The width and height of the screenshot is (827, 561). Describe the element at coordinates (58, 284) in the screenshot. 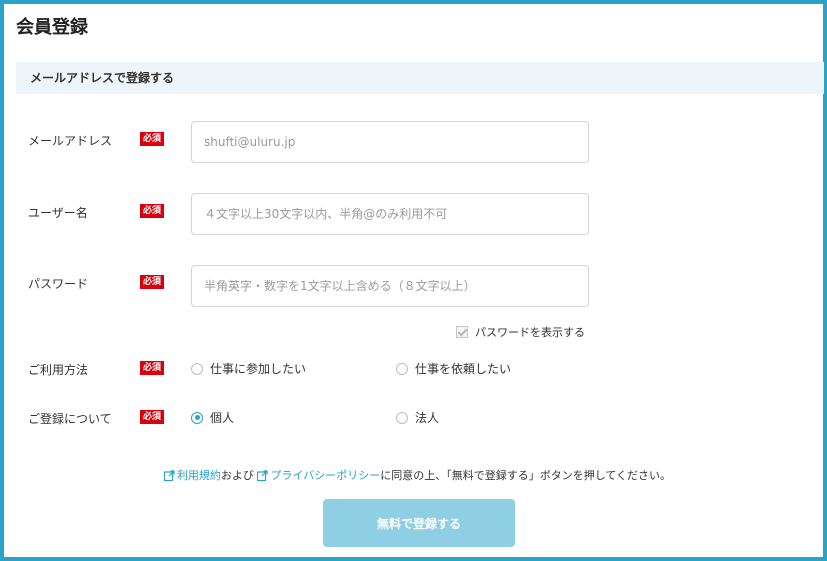

I see `password-label: パスワード` at that location.